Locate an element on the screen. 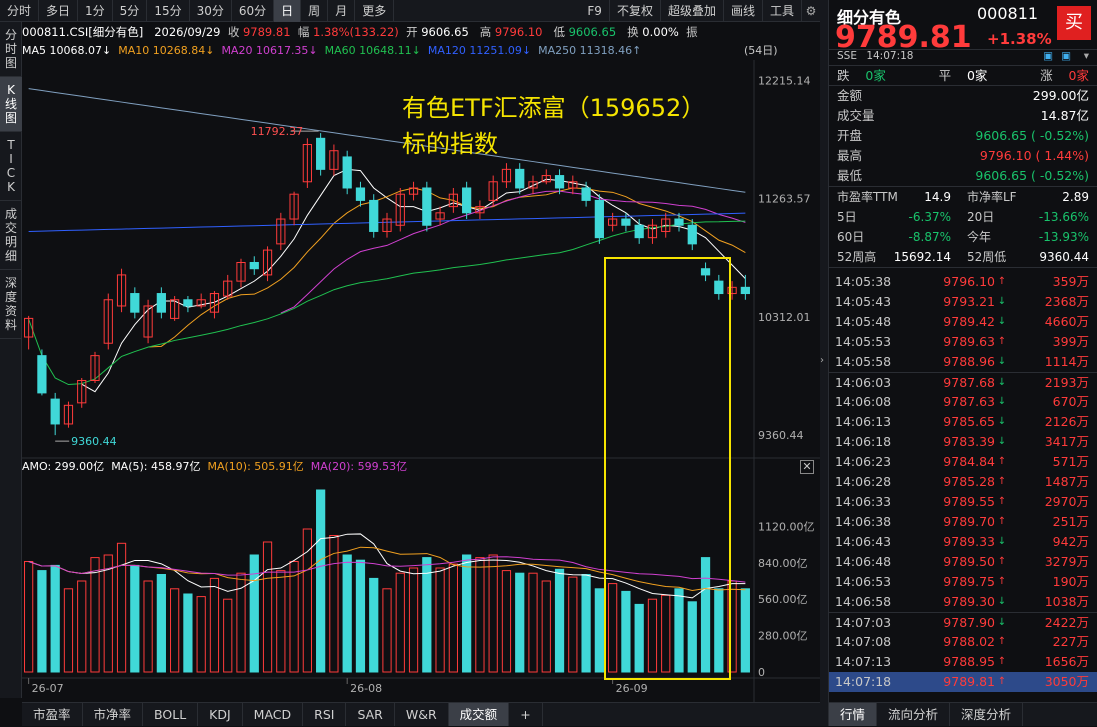 The width and height of the screenshot is (1097, 727). period-tab-6: 60分 is located at coordinates (253, 11).